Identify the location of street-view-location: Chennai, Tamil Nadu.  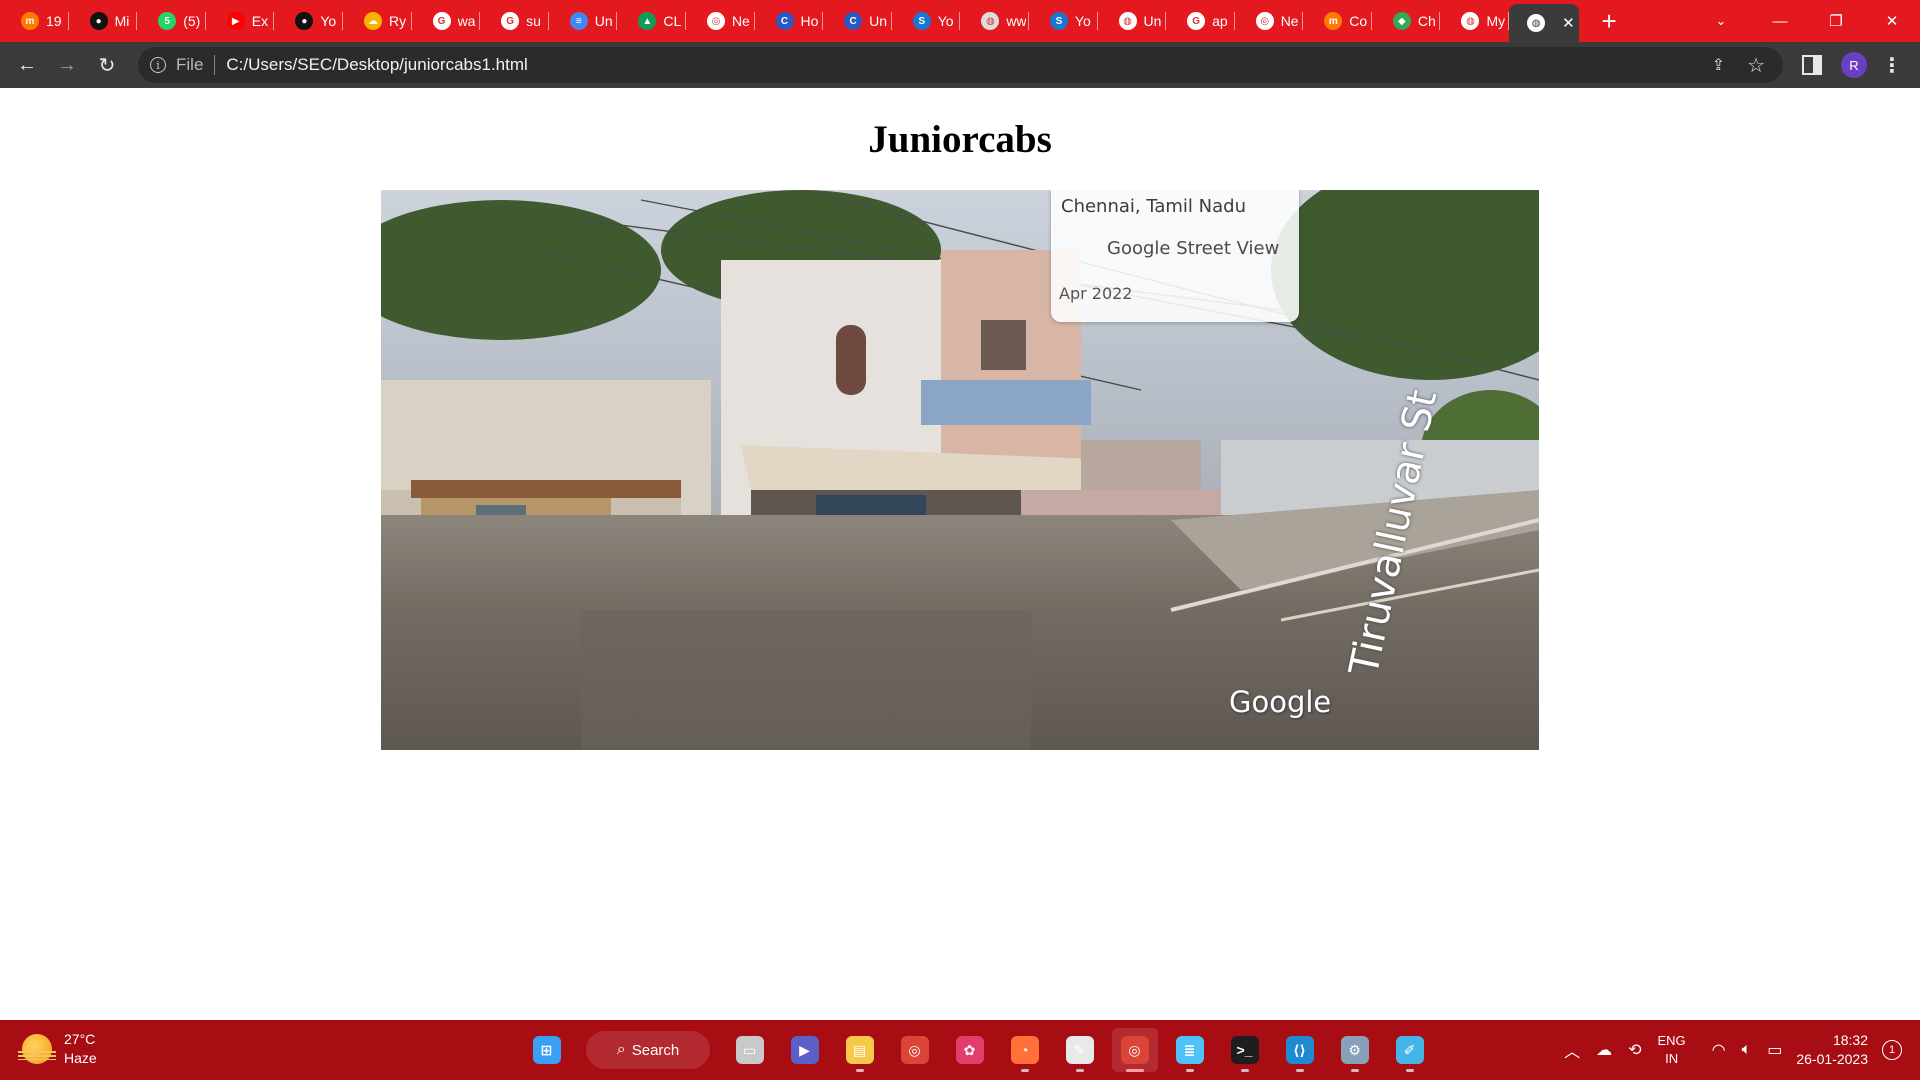
(1153, 206).